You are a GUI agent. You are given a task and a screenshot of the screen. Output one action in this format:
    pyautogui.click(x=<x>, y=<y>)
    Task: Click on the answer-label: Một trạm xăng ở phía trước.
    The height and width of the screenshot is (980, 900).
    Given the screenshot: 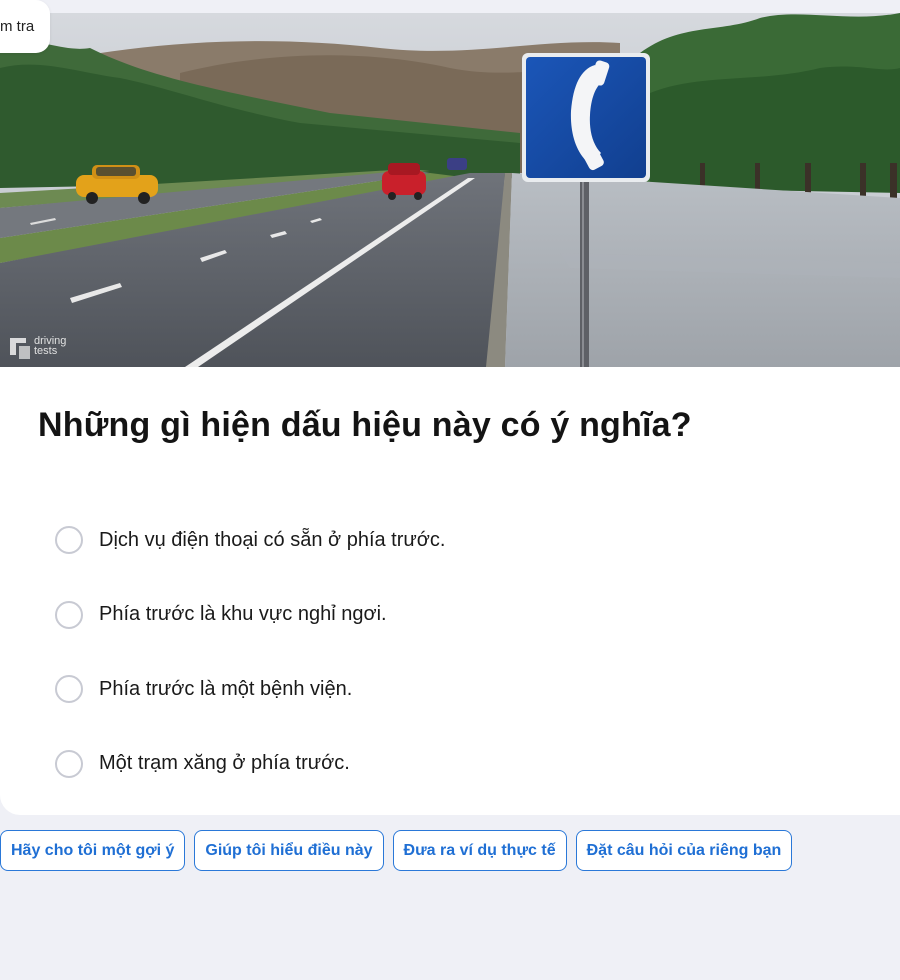 What is the action you would take?
    pyautogui.click(x=224, y=763)
    